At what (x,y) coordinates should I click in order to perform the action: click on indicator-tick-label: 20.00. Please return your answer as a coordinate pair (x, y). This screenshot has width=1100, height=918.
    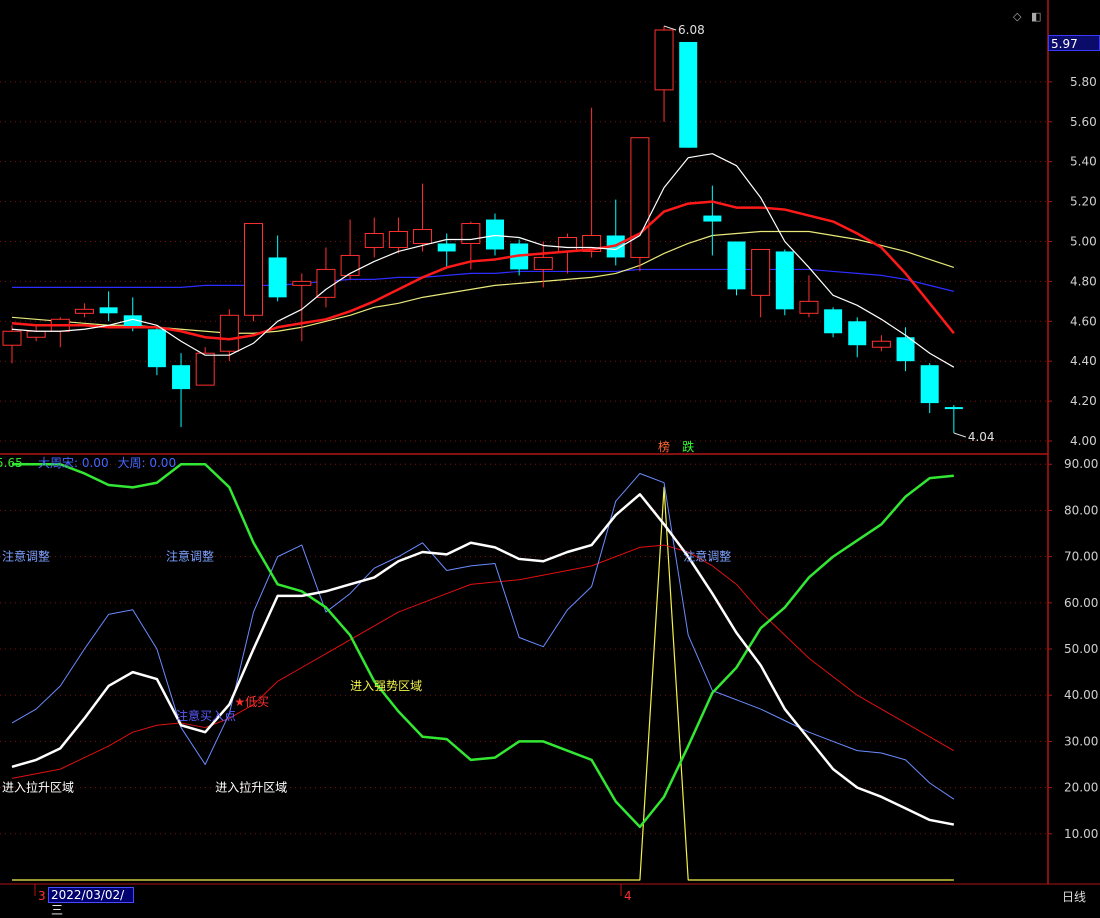
    Looking at the image, I should click on (1081, 788).